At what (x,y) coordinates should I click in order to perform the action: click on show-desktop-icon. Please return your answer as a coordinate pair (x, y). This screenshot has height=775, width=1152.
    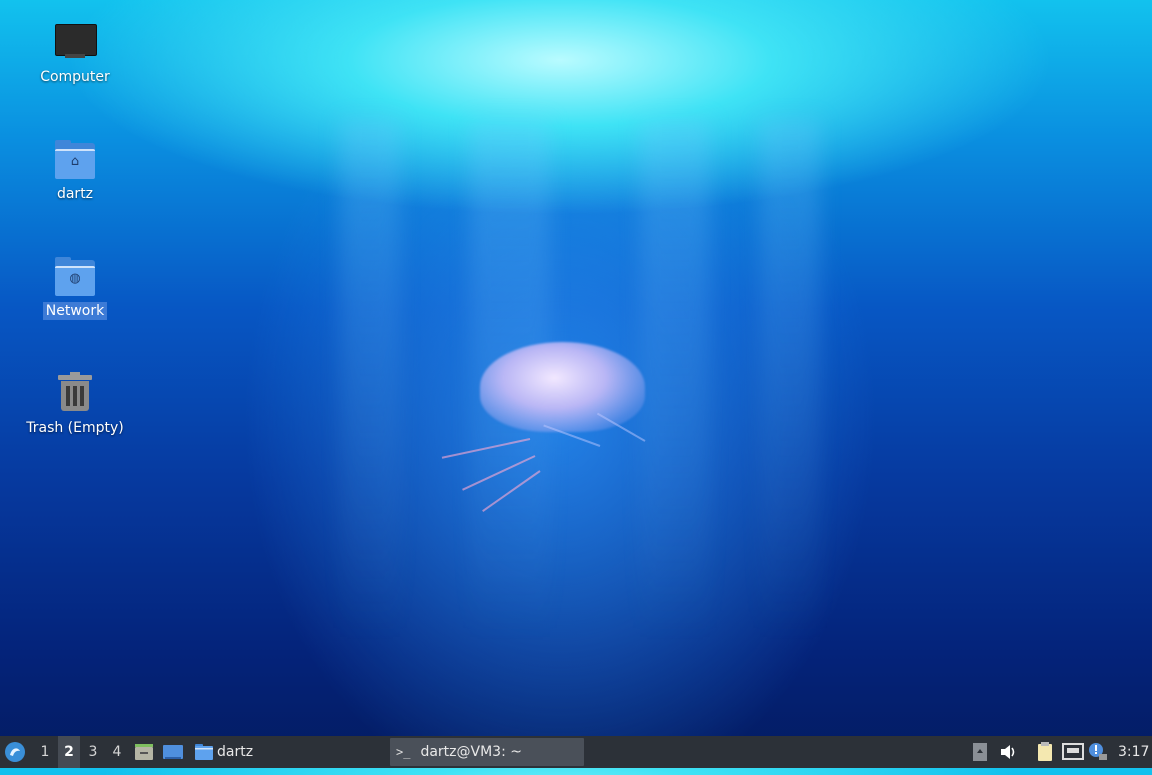
    Looking at the image, I should click on (173, 752).